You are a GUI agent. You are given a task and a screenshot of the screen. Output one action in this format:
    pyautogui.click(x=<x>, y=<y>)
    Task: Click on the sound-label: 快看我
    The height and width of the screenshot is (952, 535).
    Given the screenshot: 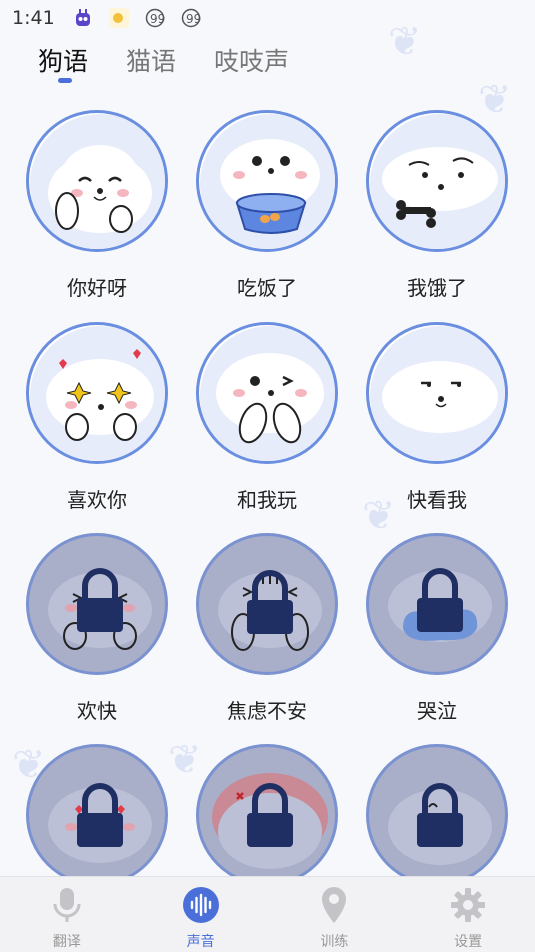 What is the action you would take?
    pyautogui.click(x=437, y=500)
    